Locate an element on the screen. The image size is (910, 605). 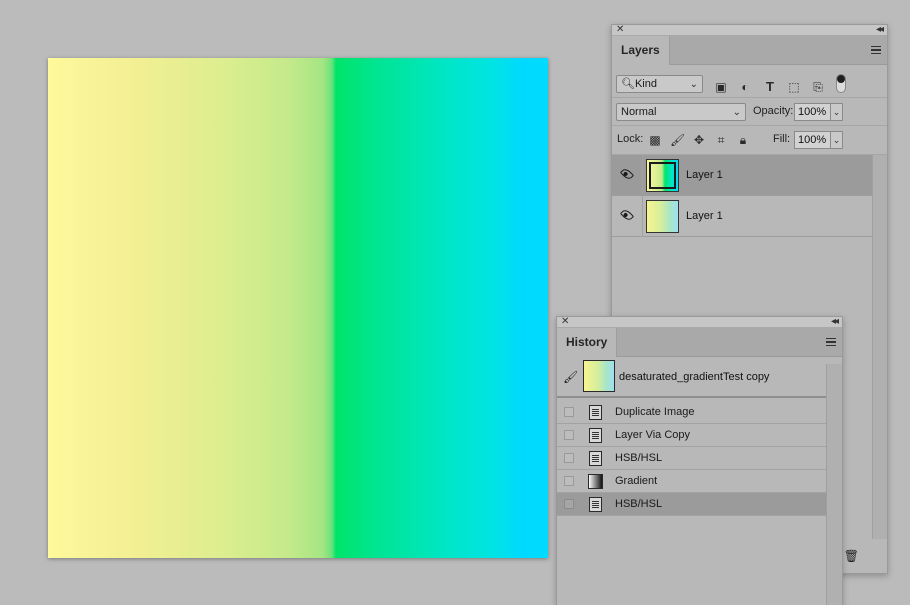
history-item: Gradient is located at coordinates (691, 481).